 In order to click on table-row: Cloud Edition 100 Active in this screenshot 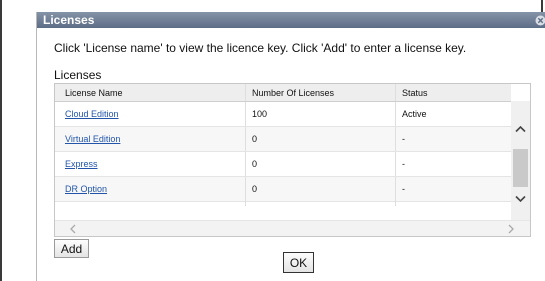, I will do `click(283, 114)`.